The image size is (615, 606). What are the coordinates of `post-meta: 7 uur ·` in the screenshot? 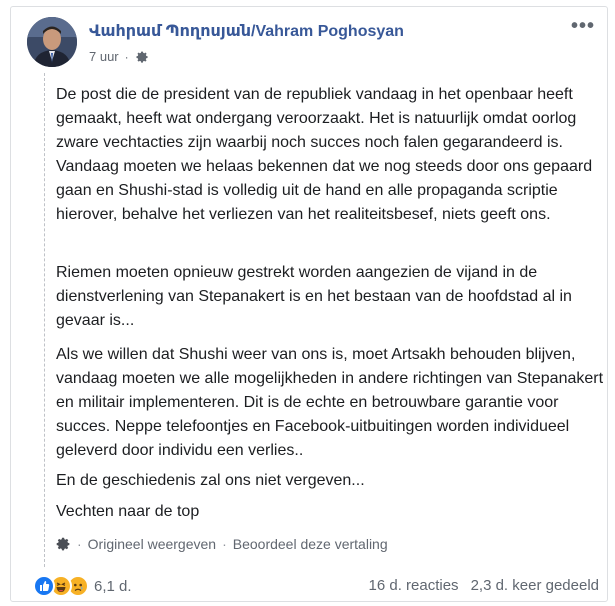 It's located at (119, 56).